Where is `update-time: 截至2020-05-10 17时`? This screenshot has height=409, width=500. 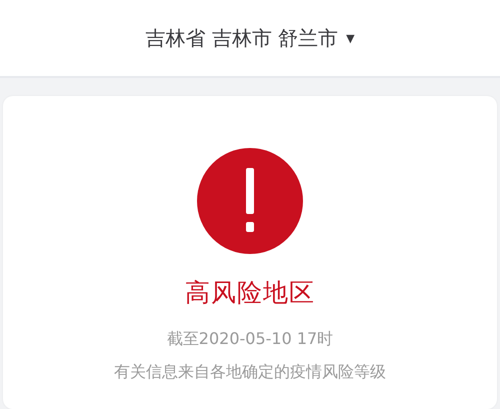
update-time: 截至2020-05-10 17时 is located at coordinates (250, 339).